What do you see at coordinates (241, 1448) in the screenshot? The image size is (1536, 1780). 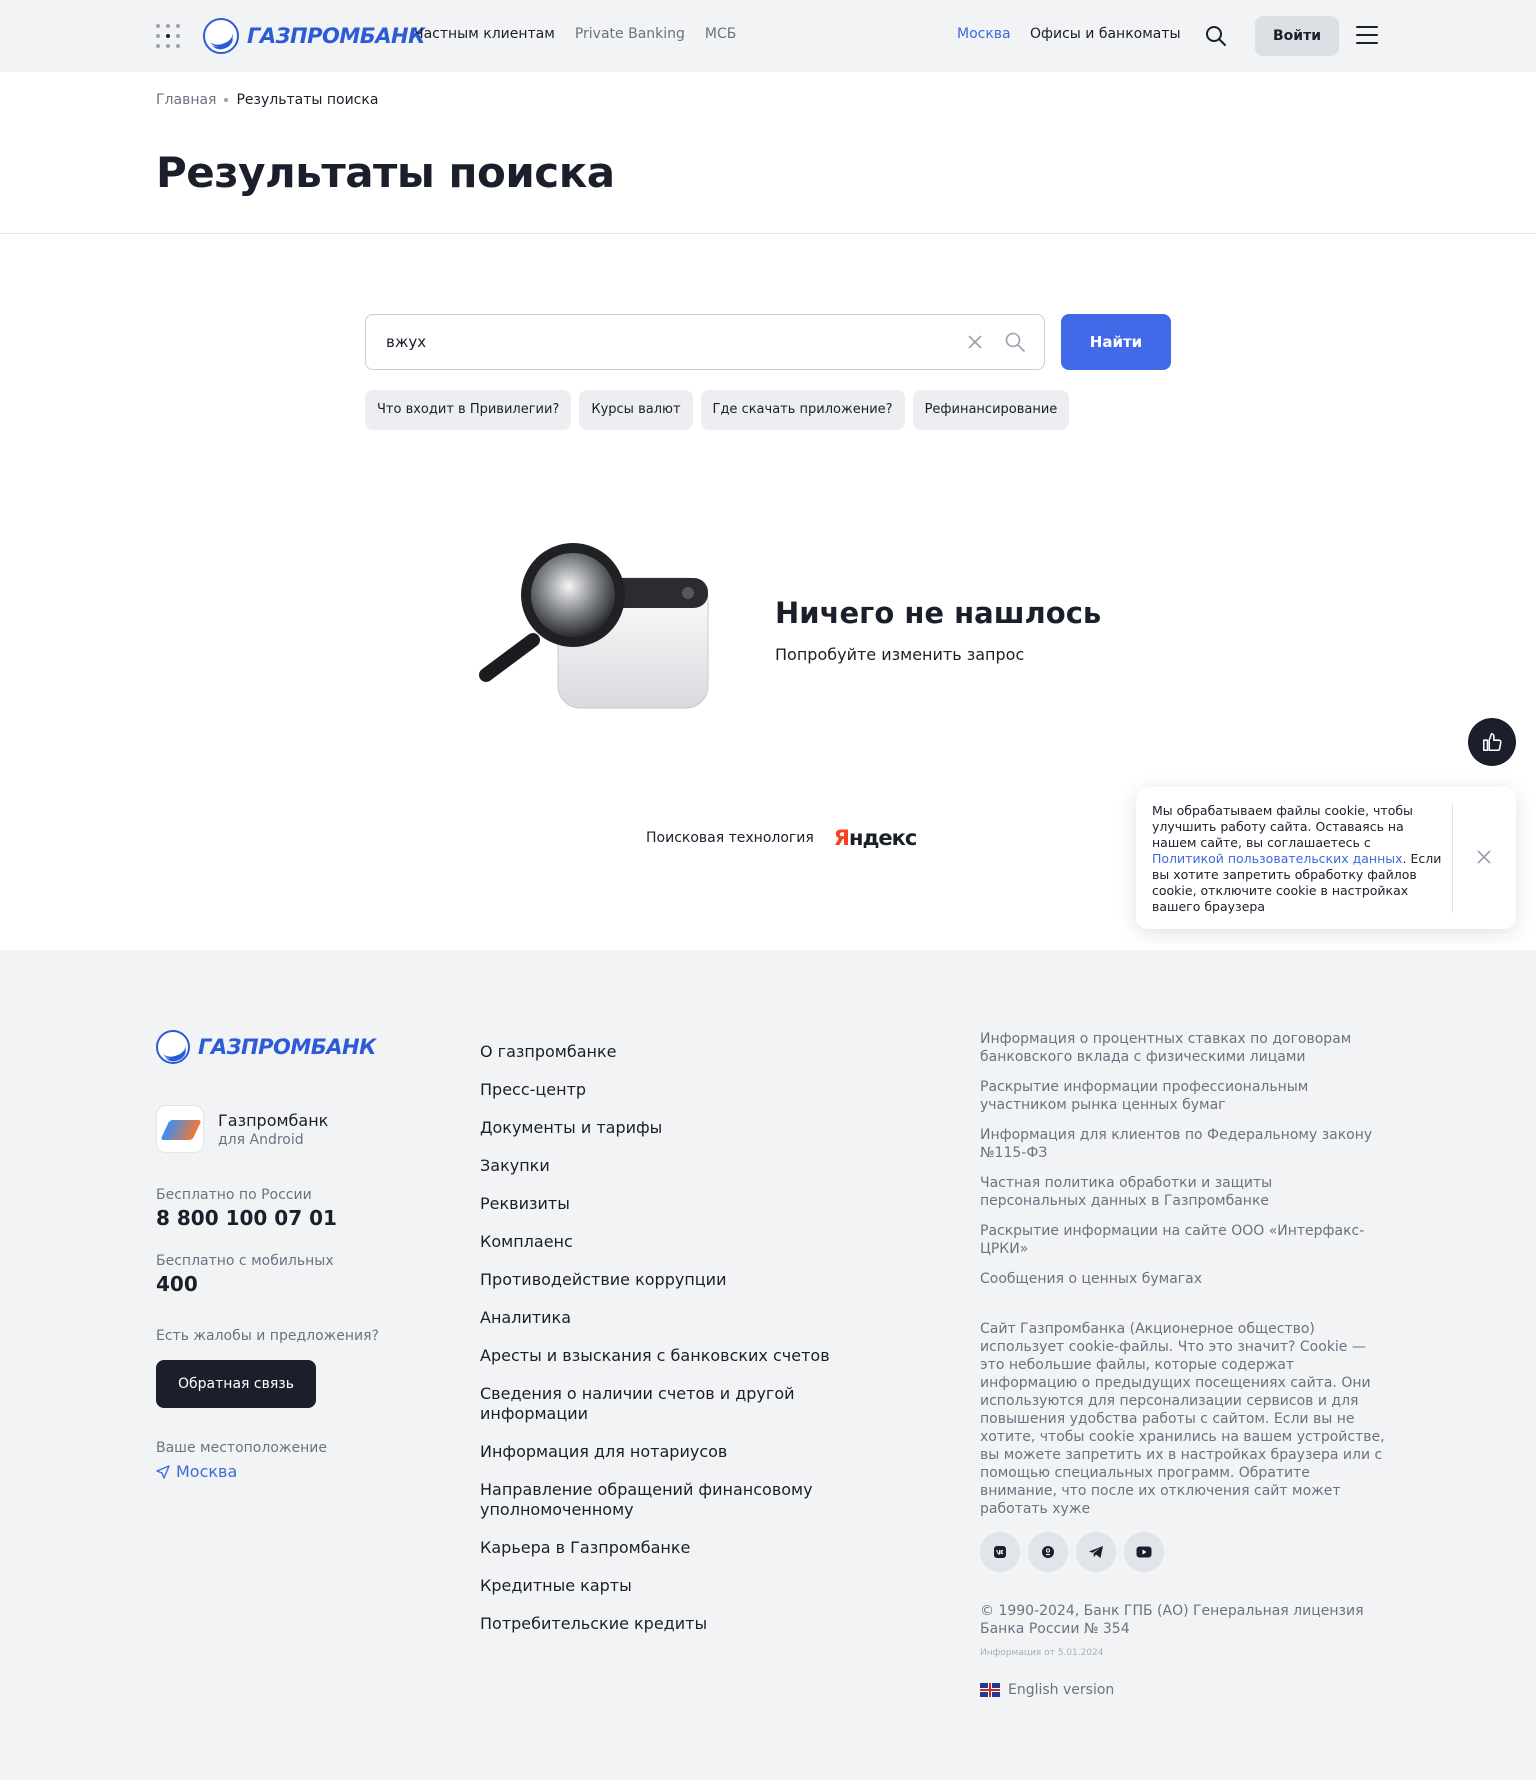 I see `location-label: Ваше местоположение` at bounding box center [241, 1448].